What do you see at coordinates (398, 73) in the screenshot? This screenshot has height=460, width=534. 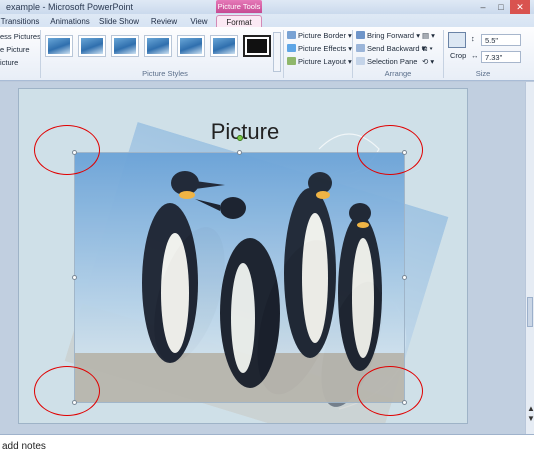 I see `arrange-group-label: Arrange` at bounding box center [398, 73].